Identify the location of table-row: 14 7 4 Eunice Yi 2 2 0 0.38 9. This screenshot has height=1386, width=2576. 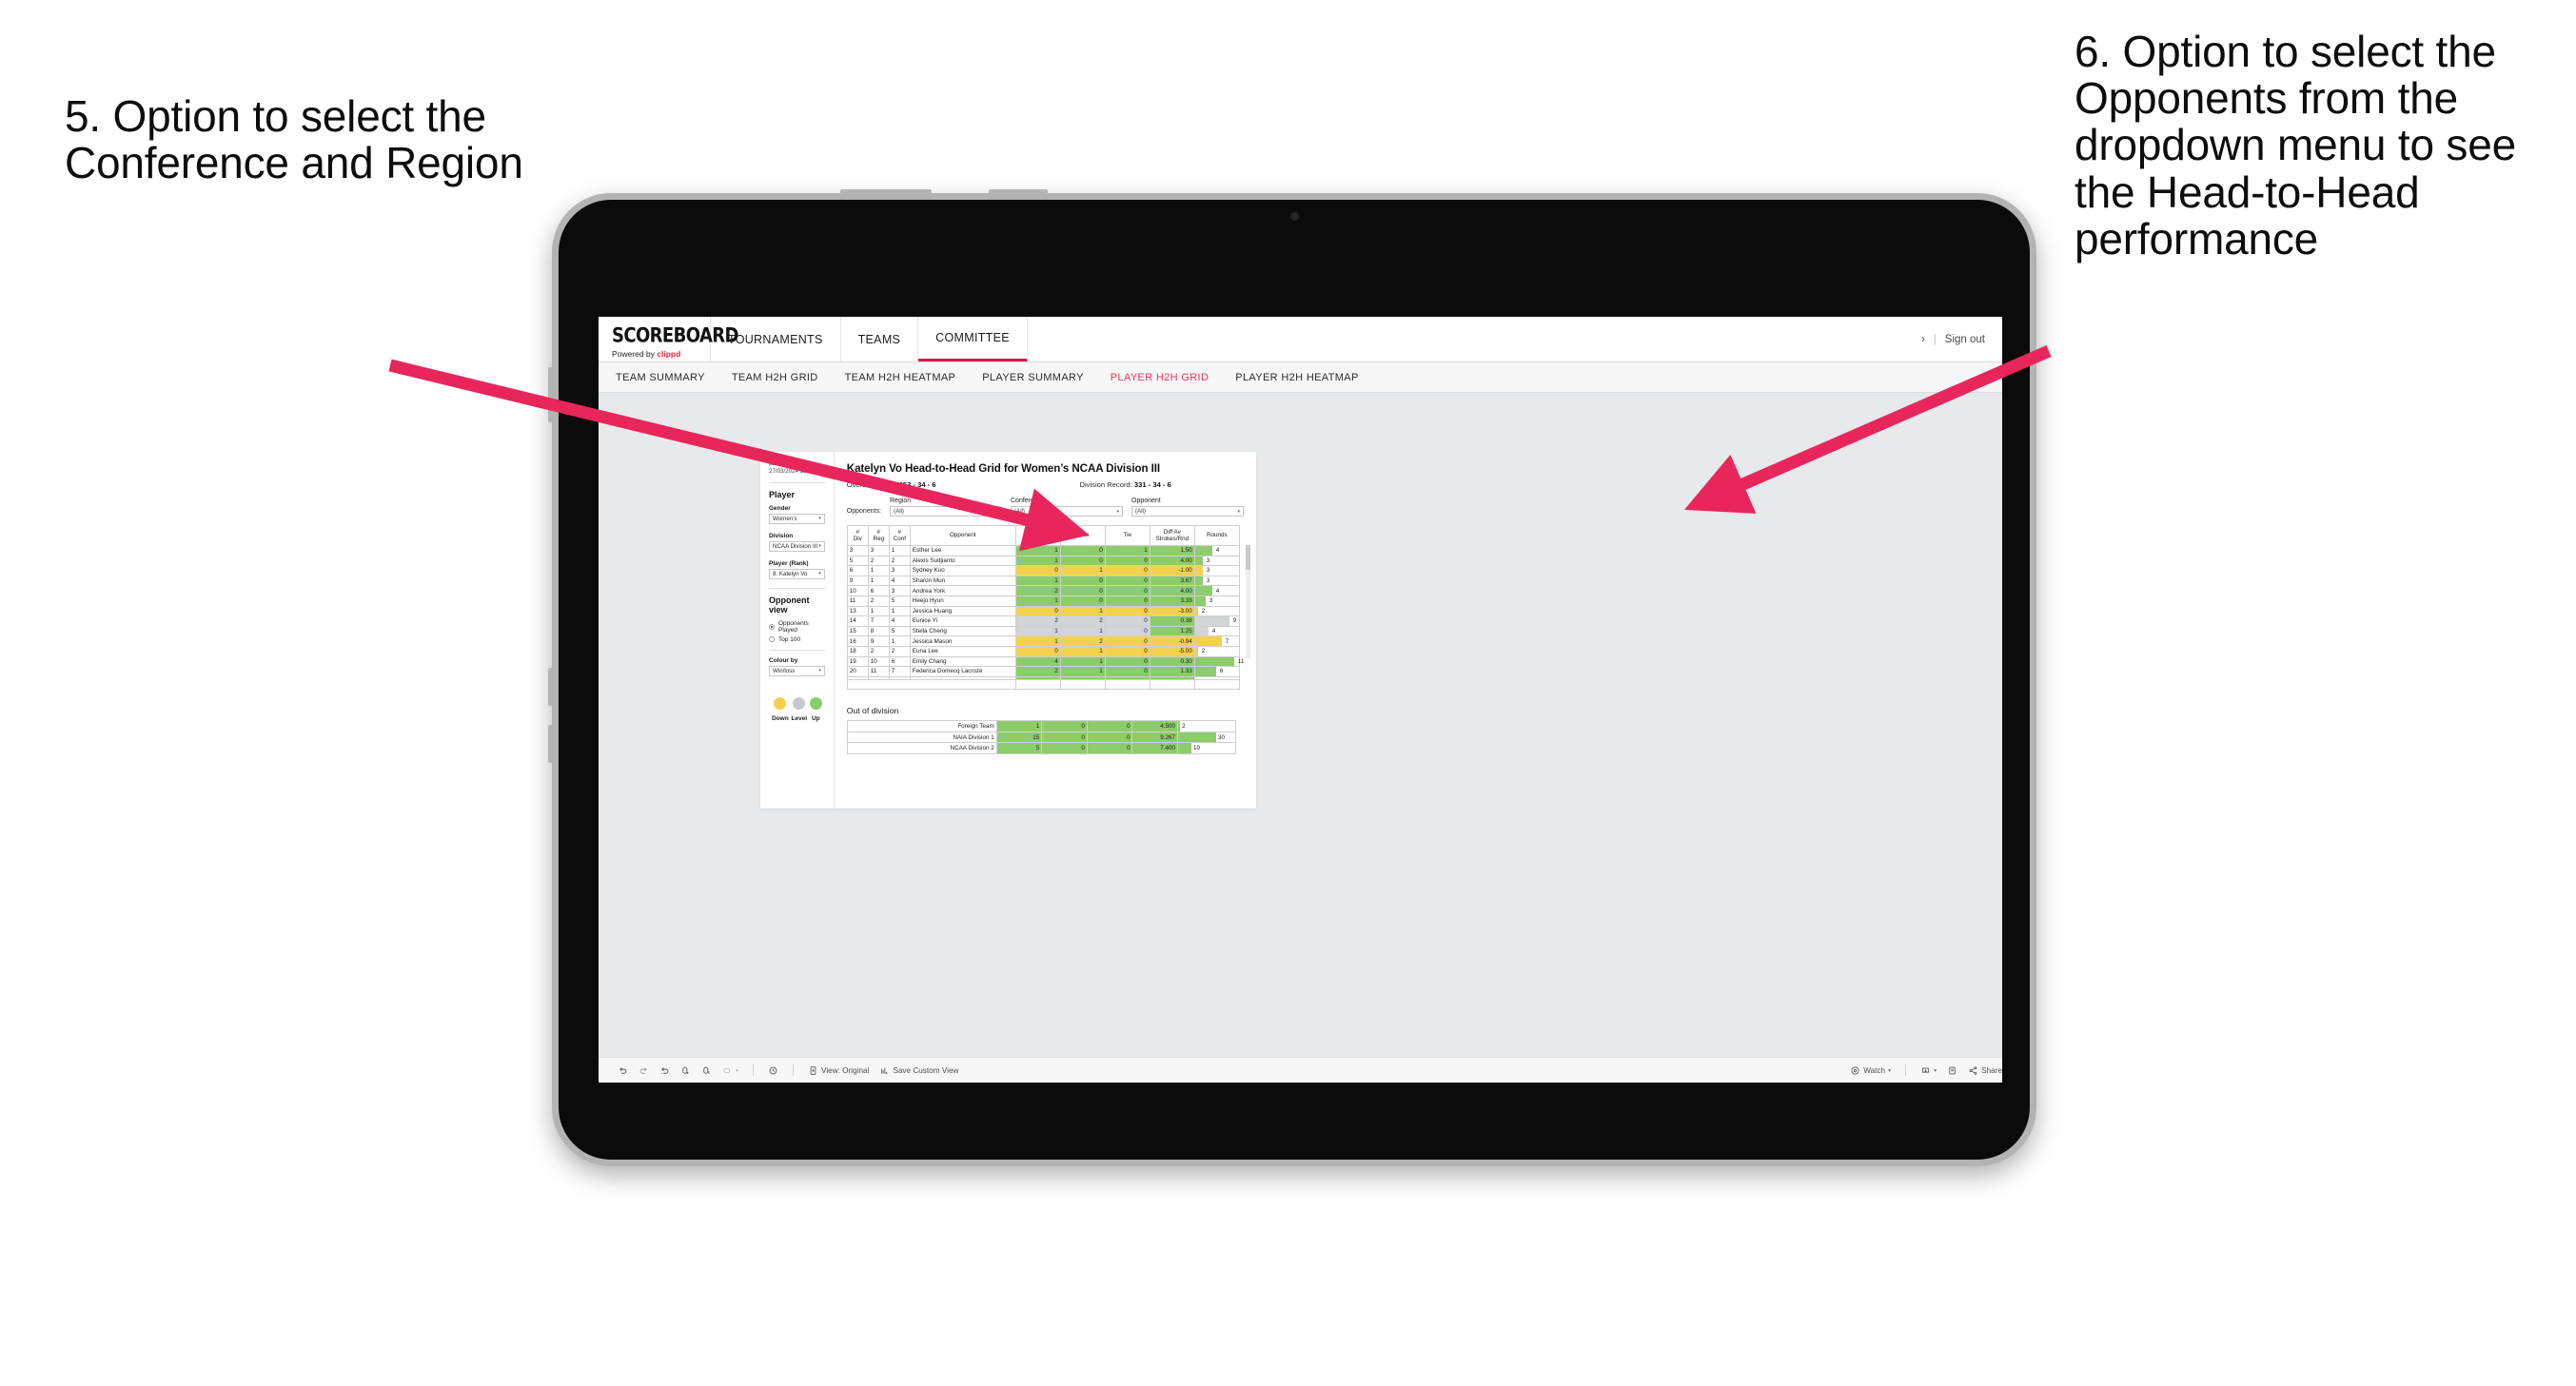
(1043, 621).